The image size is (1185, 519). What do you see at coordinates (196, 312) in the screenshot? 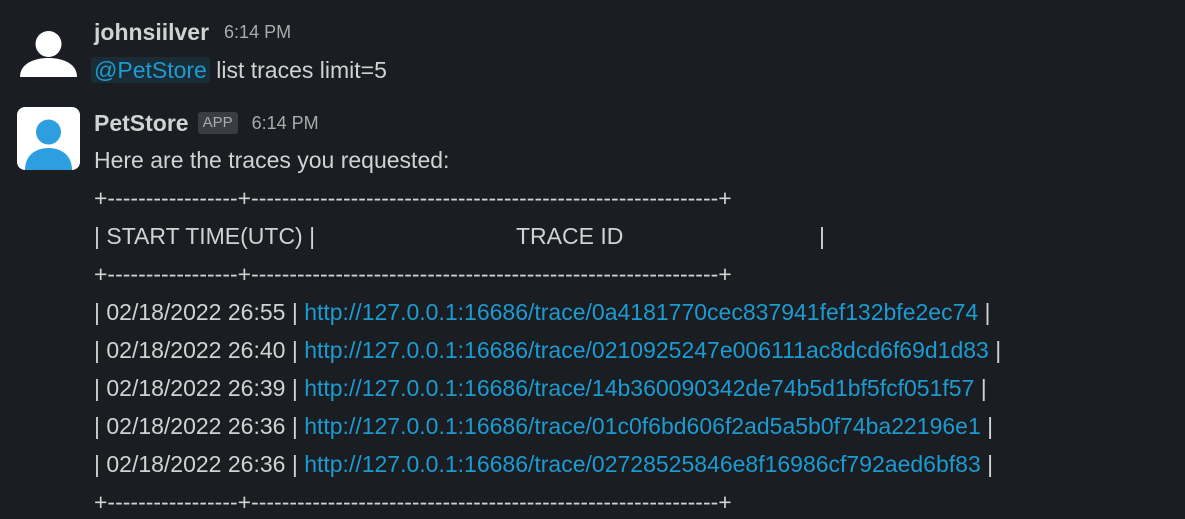
I see `row-start-time: | 02/18/2022 26:55 |` at bounding box center [196, 312].